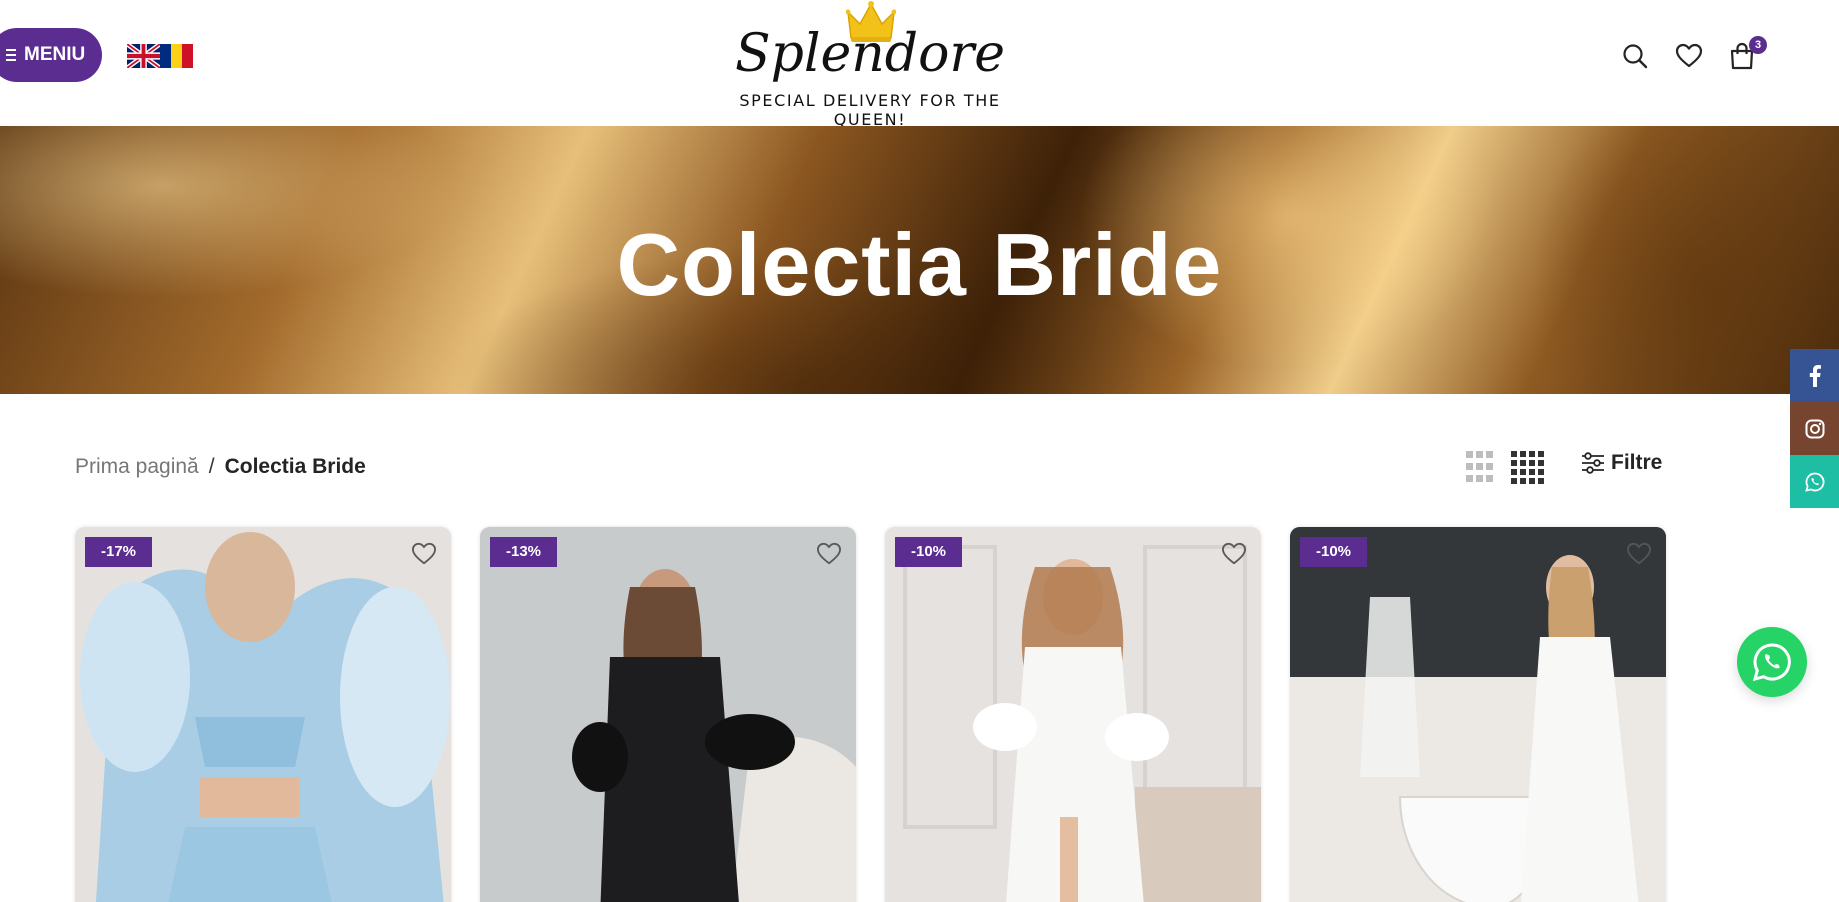  I want to click on menu-button: MENIU, so click(51, 55).